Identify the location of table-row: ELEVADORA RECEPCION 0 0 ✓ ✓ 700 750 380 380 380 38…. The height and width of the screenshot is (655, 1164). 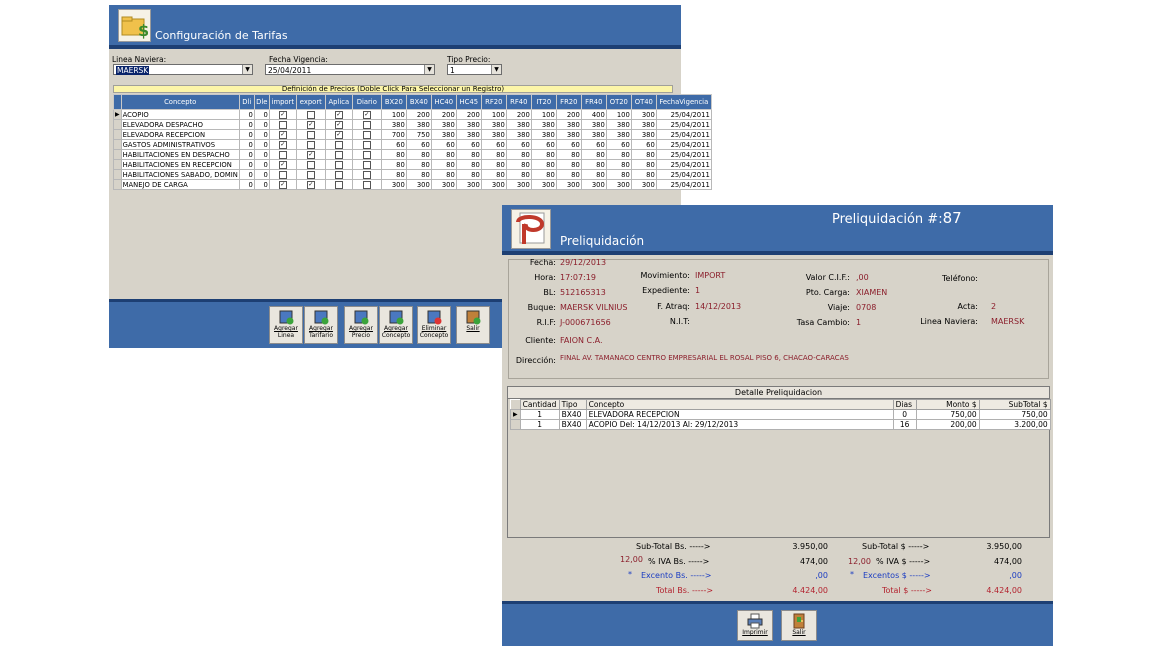
(412, 134).